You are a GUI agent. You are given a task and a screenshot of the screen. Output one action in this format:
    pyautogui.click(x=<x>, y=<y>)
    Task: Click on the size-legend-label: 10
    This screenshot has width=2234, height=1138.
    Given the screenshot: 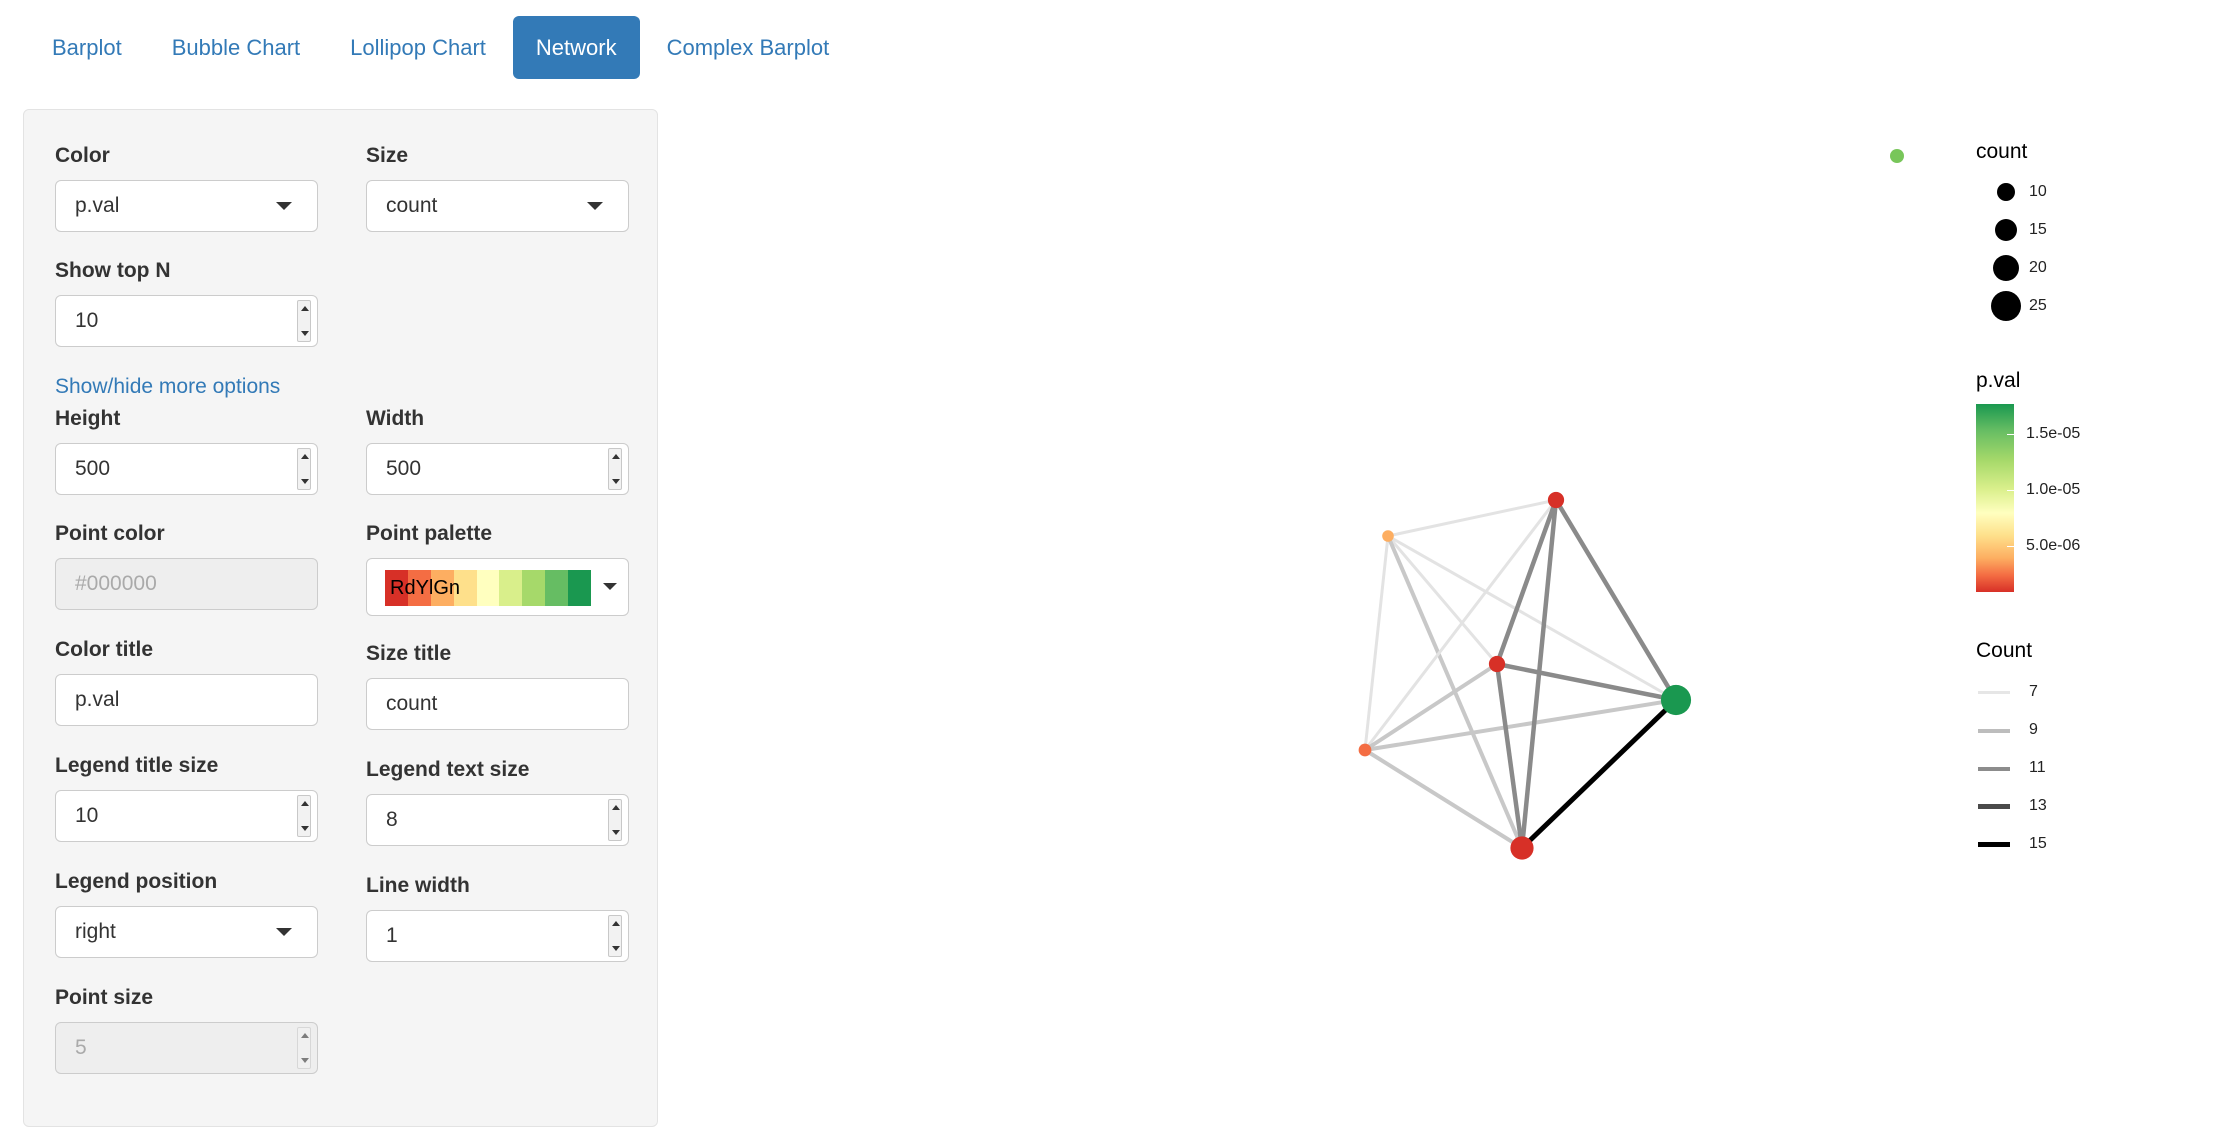 What is the action you would take?
    pyautogui.click(x=2038, y=191)
    